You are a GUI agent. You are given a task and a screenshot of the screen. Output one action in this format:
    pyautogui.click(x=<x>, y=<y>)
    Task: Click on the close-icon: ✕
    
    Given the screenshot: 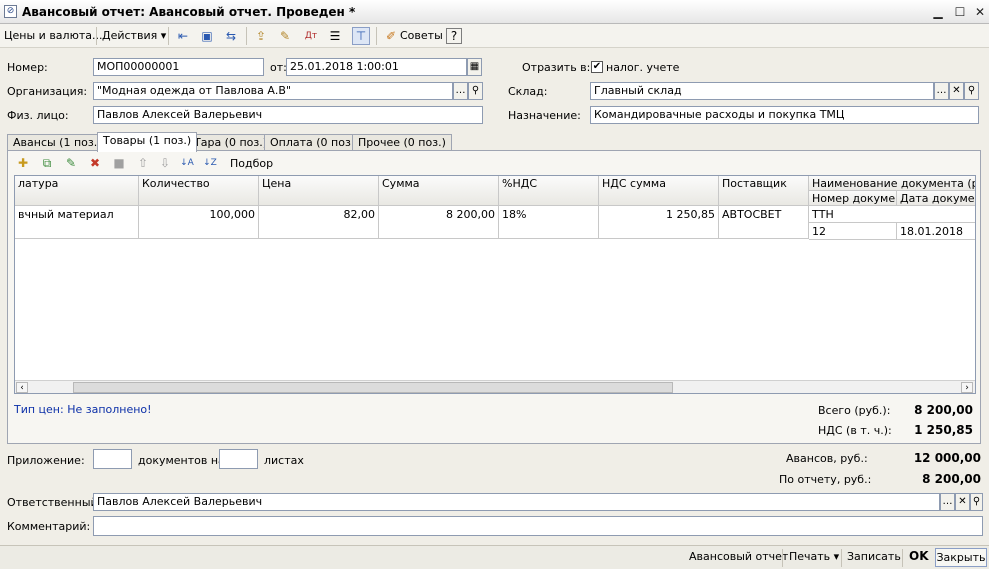 What is the action you would take?
    pyautogui.click(x=980, y=12)
    